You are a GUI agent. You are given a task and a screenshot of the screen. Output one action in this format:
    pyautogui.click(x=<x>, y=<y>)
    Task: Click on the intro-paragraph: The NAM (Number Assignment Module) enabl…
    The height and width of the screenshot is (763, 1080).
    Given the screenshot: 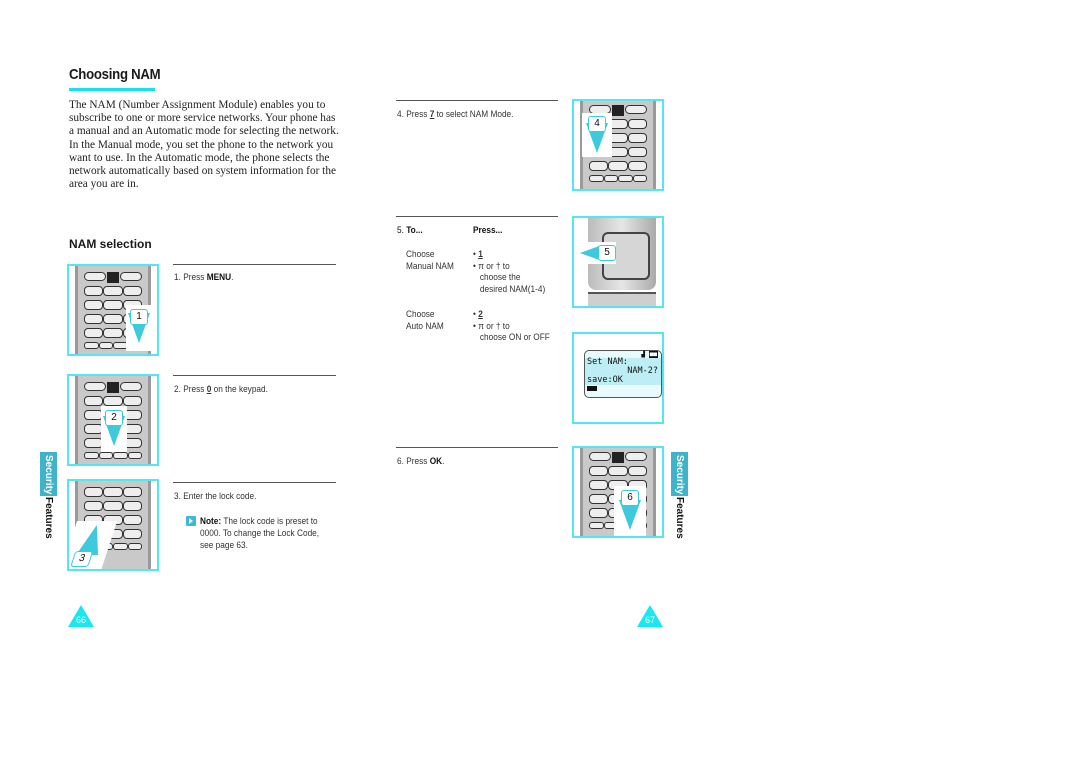 What is the action you would take?
    pyautogui.click(x=204, y=145)
    